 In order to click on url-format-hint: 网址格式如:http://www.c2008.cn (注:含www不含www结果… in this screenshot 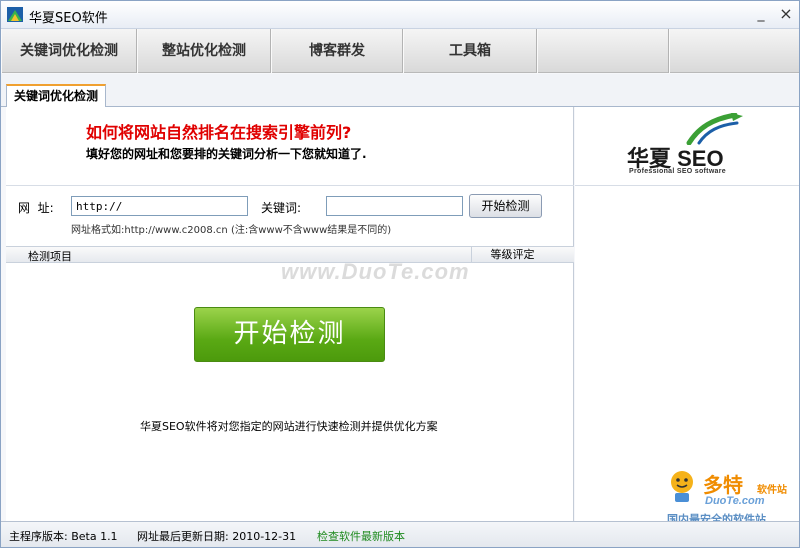, I will do `click(231, 230)`.